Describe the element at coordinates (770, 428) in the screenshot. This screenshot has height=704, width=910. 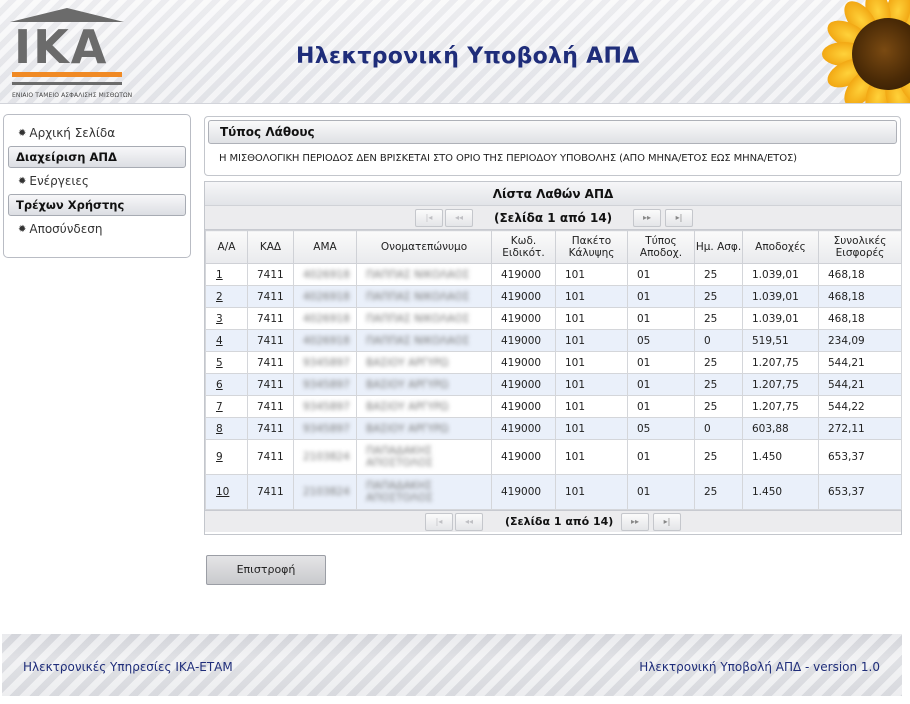
I see `cell-value: 603,88` at that location.